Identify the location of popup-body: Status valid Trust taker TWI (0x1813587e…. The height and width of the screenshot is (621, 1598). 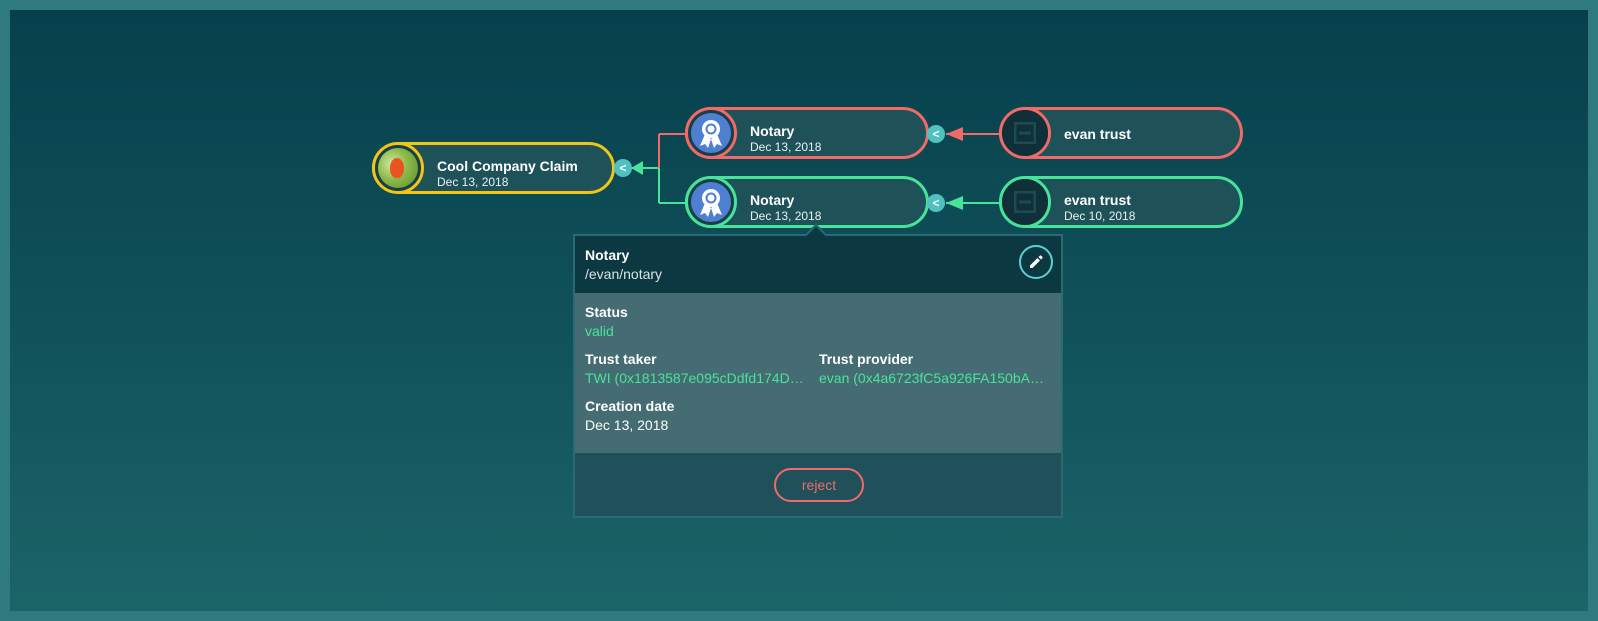
(818, 373).